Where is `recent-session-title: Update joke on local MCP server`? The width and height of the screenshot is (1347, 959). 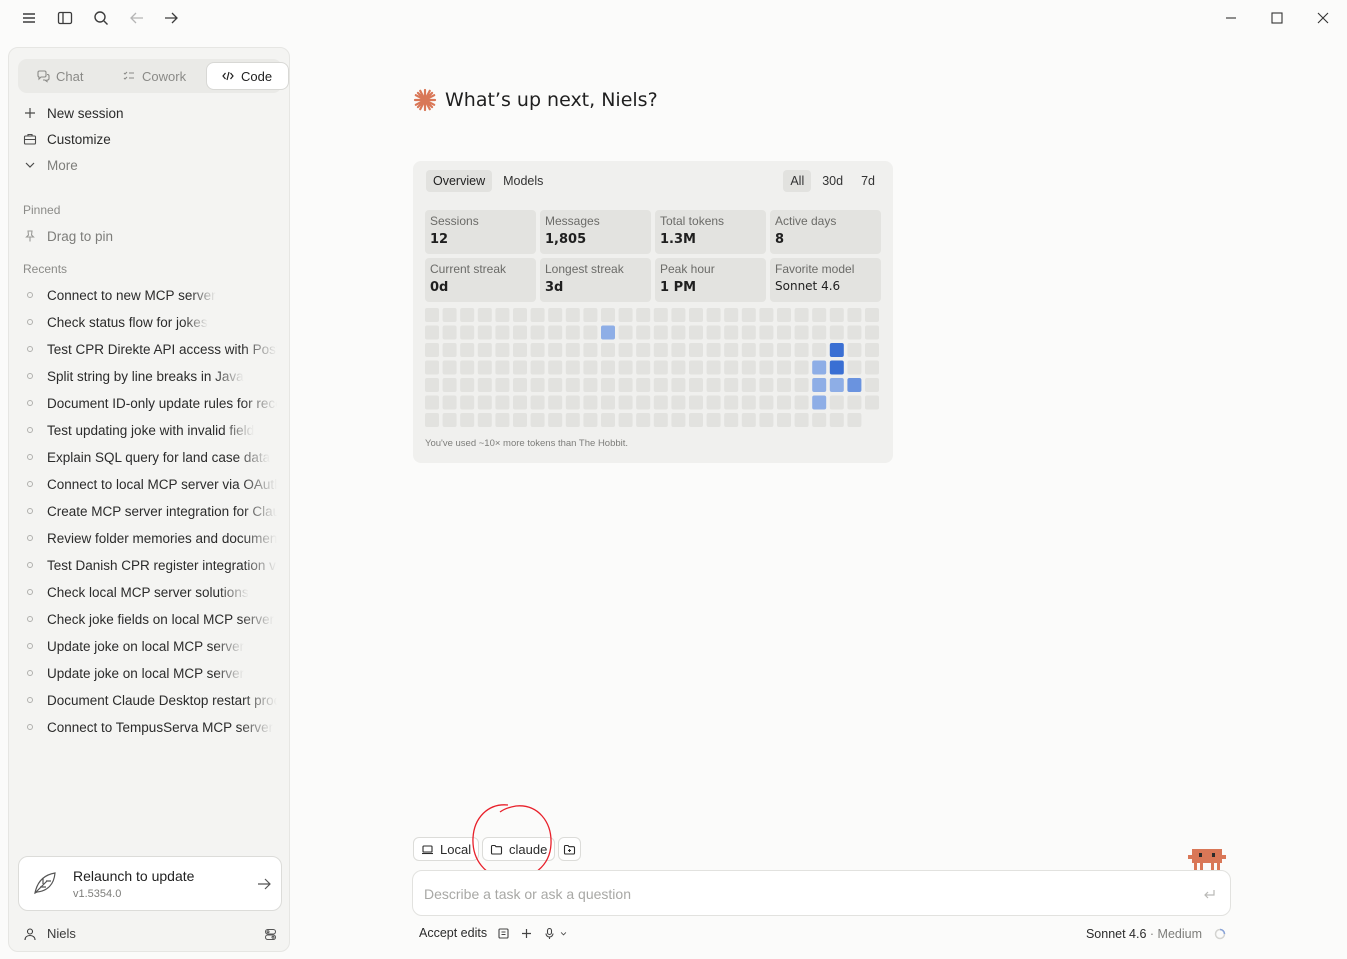 recent-session-title: Update joke on local MCP server is located at coordinates (146, 646).